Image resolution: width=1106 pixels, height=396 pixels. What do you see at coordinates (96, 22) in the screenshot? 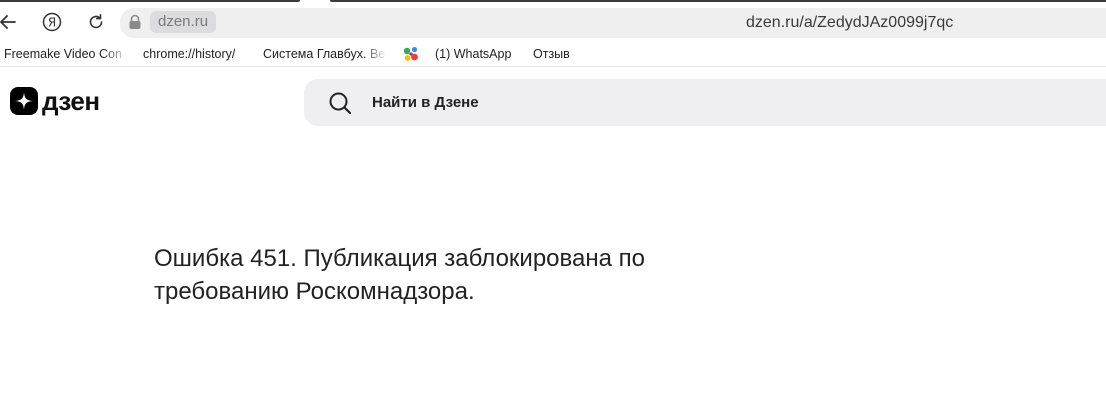
I see `reload-icon` at bounding box center [96, 22].